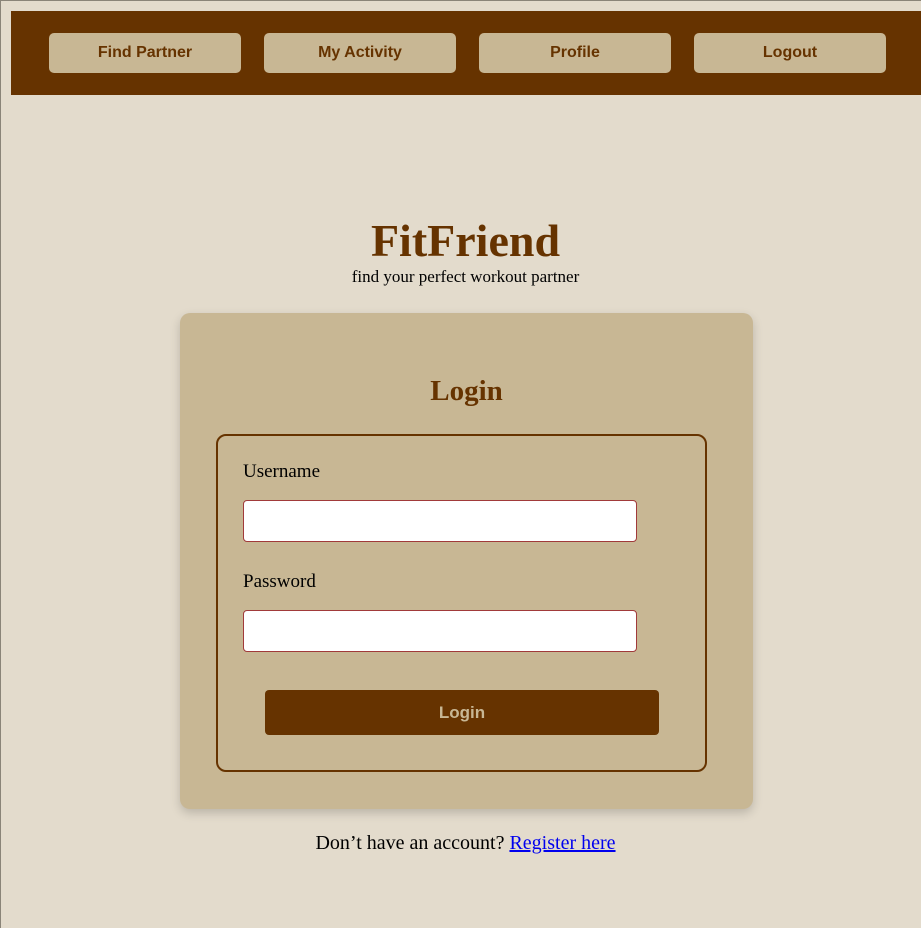 This screenshot has width=921, height=928. Describe the element at coordinates (575, 53) in the screenshot. I see `nav-profile-button: Profile` at that location.